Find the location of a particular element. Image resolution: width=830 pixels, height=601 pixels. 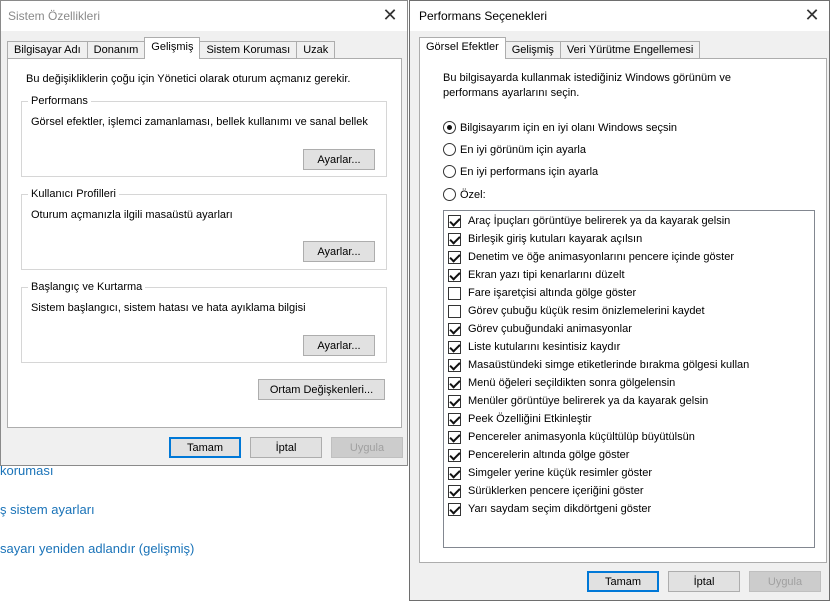

tab-data-execution-prevention: Veri Yürütme Engellemesi is located at coordinates (630, 50).